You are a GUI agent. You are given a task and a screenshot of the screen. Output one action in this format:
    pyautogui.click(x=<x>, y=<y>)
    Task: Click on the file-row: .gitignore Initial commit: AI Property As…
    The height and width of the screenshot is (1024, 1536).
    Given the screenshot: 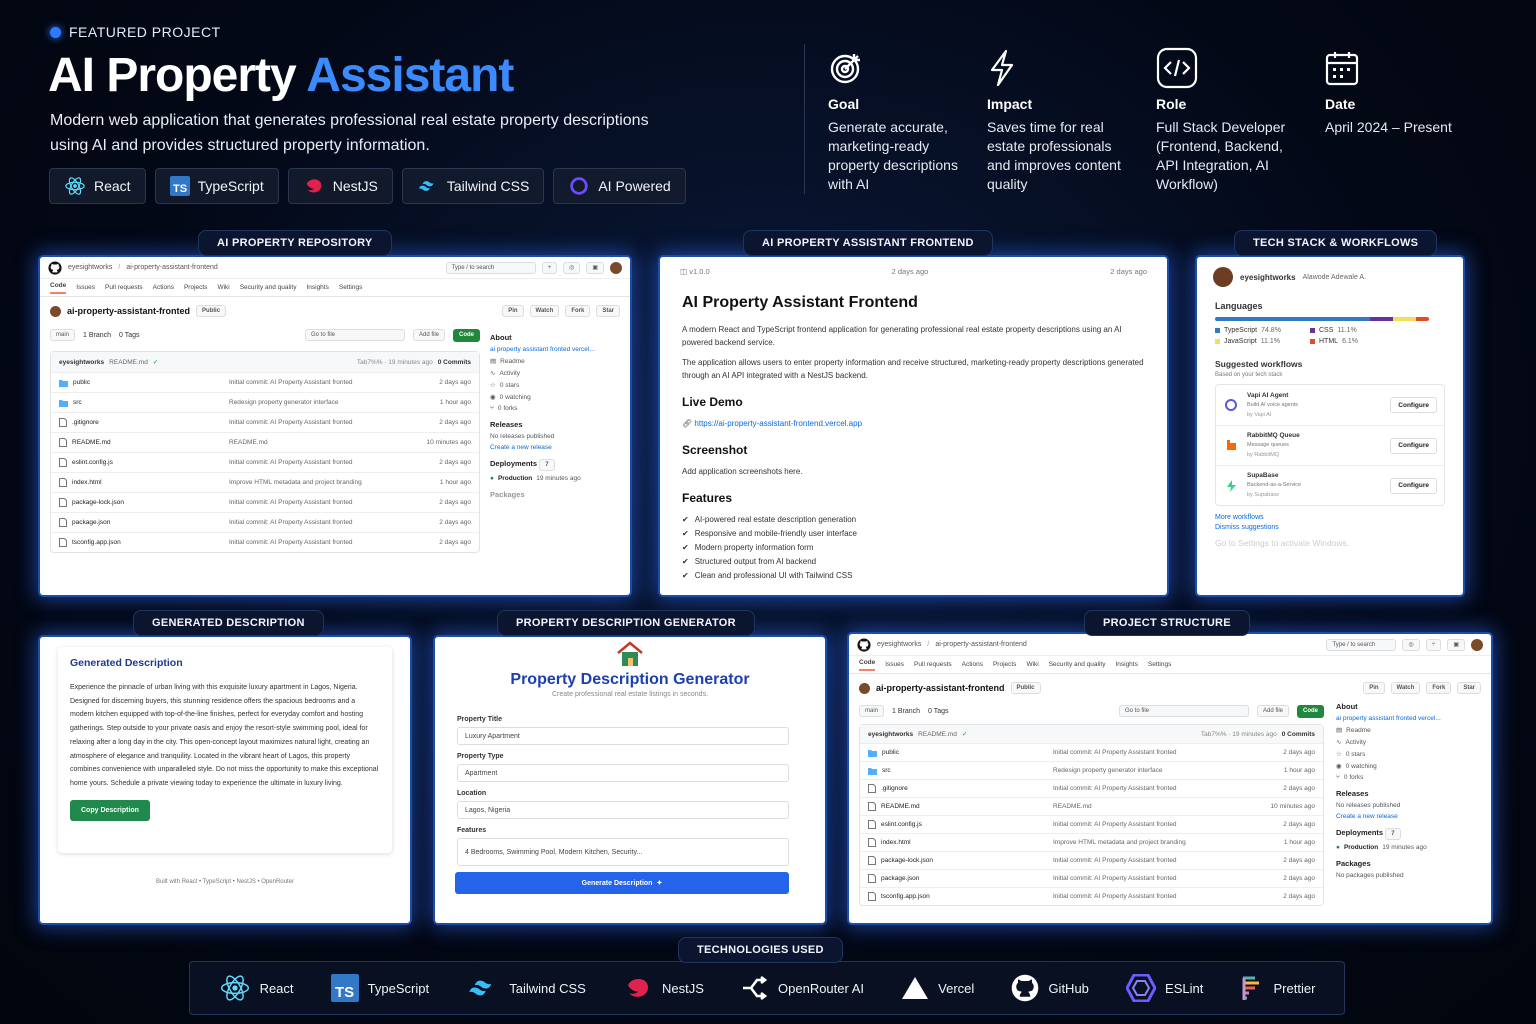 What is the action you would take?
    pyautogui.click(x=265, y=422)
    